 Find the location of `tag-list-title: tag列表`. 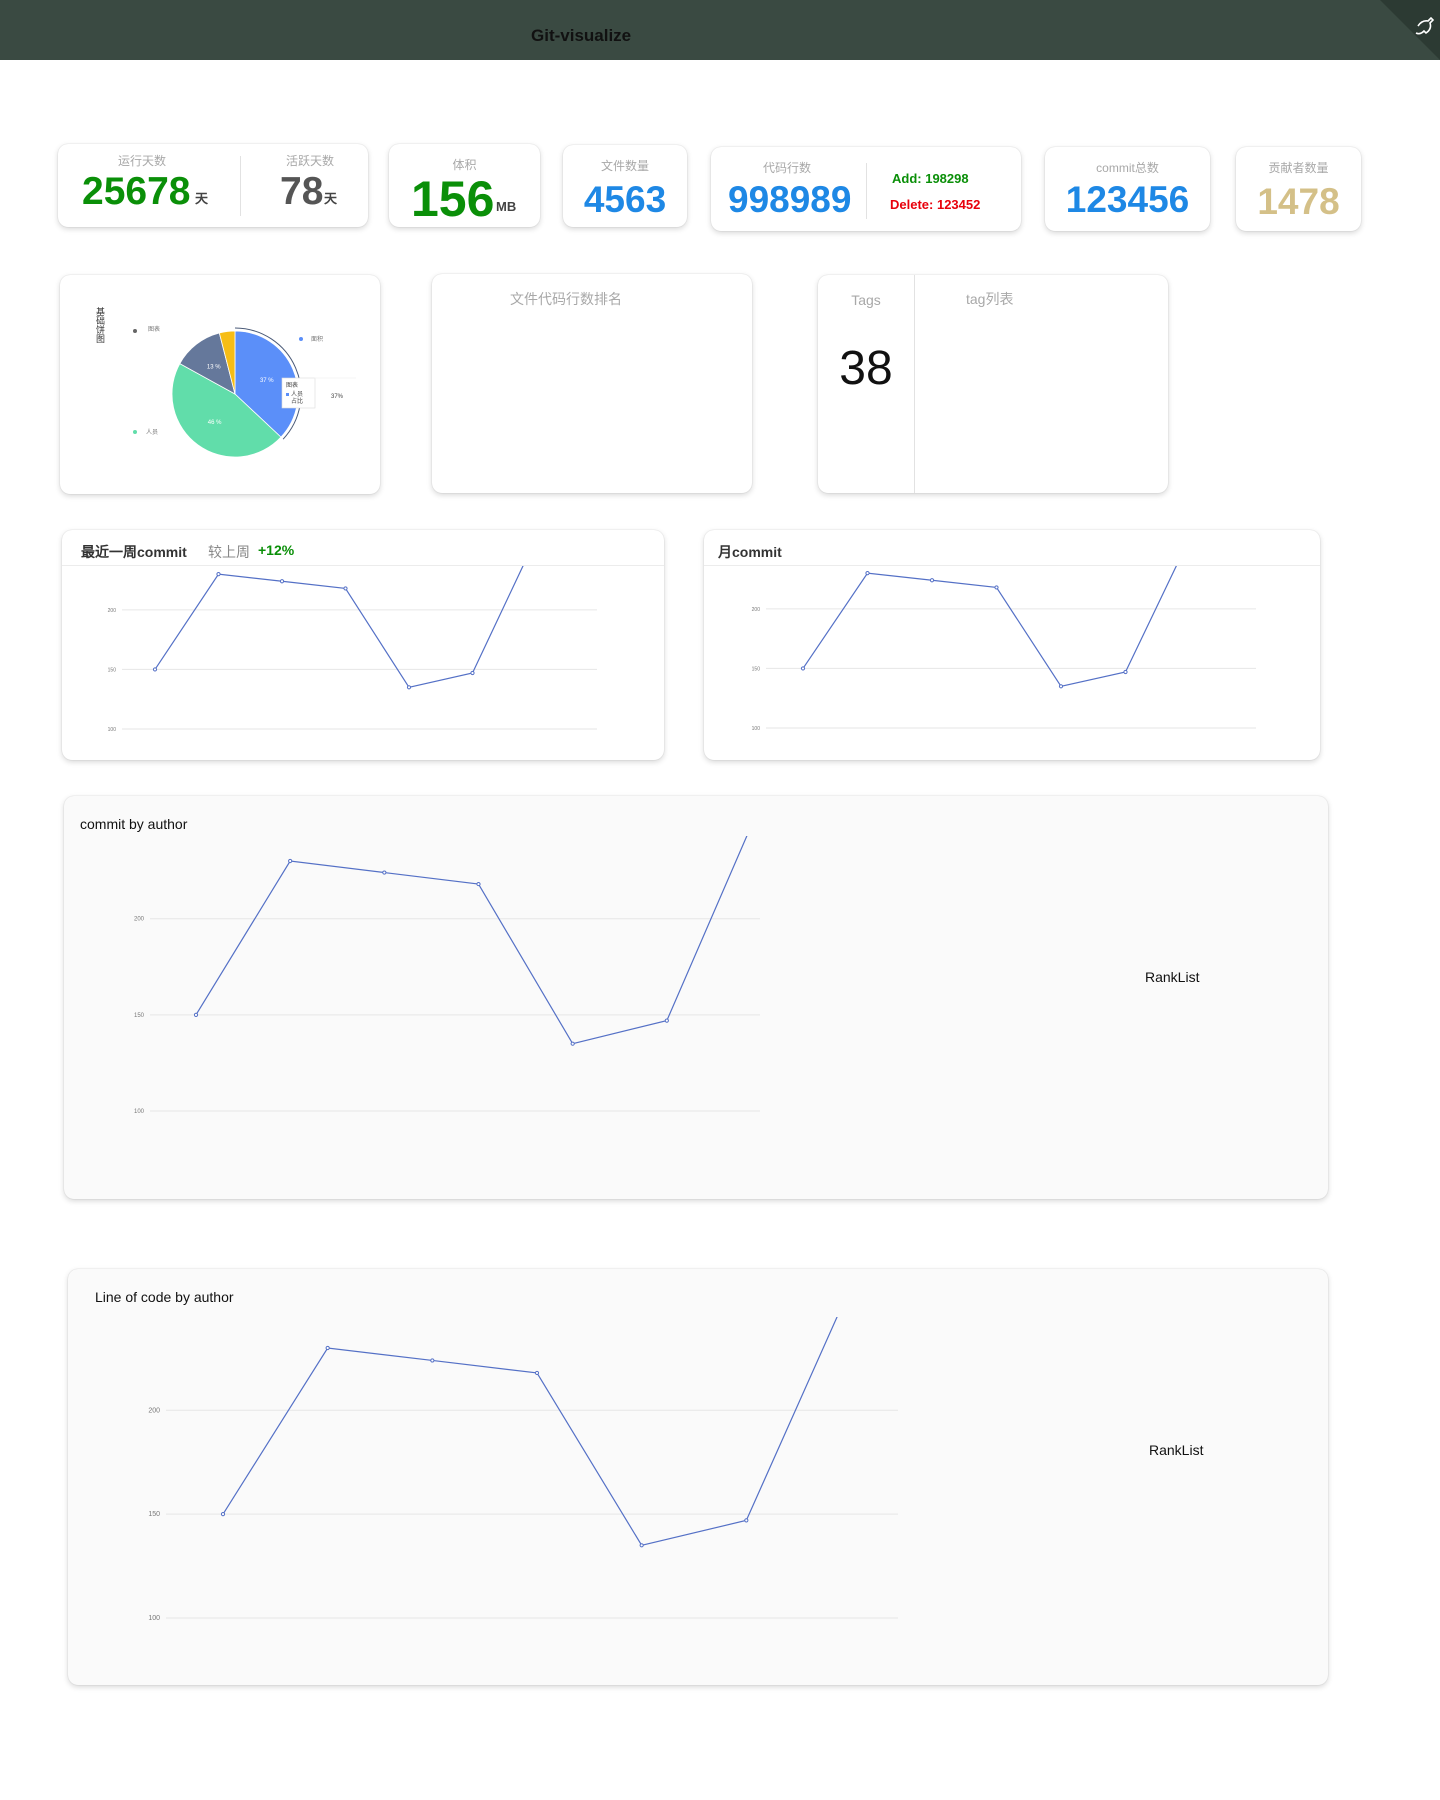

tag-list-title: tag列表 is located at coordinates (990, 299).